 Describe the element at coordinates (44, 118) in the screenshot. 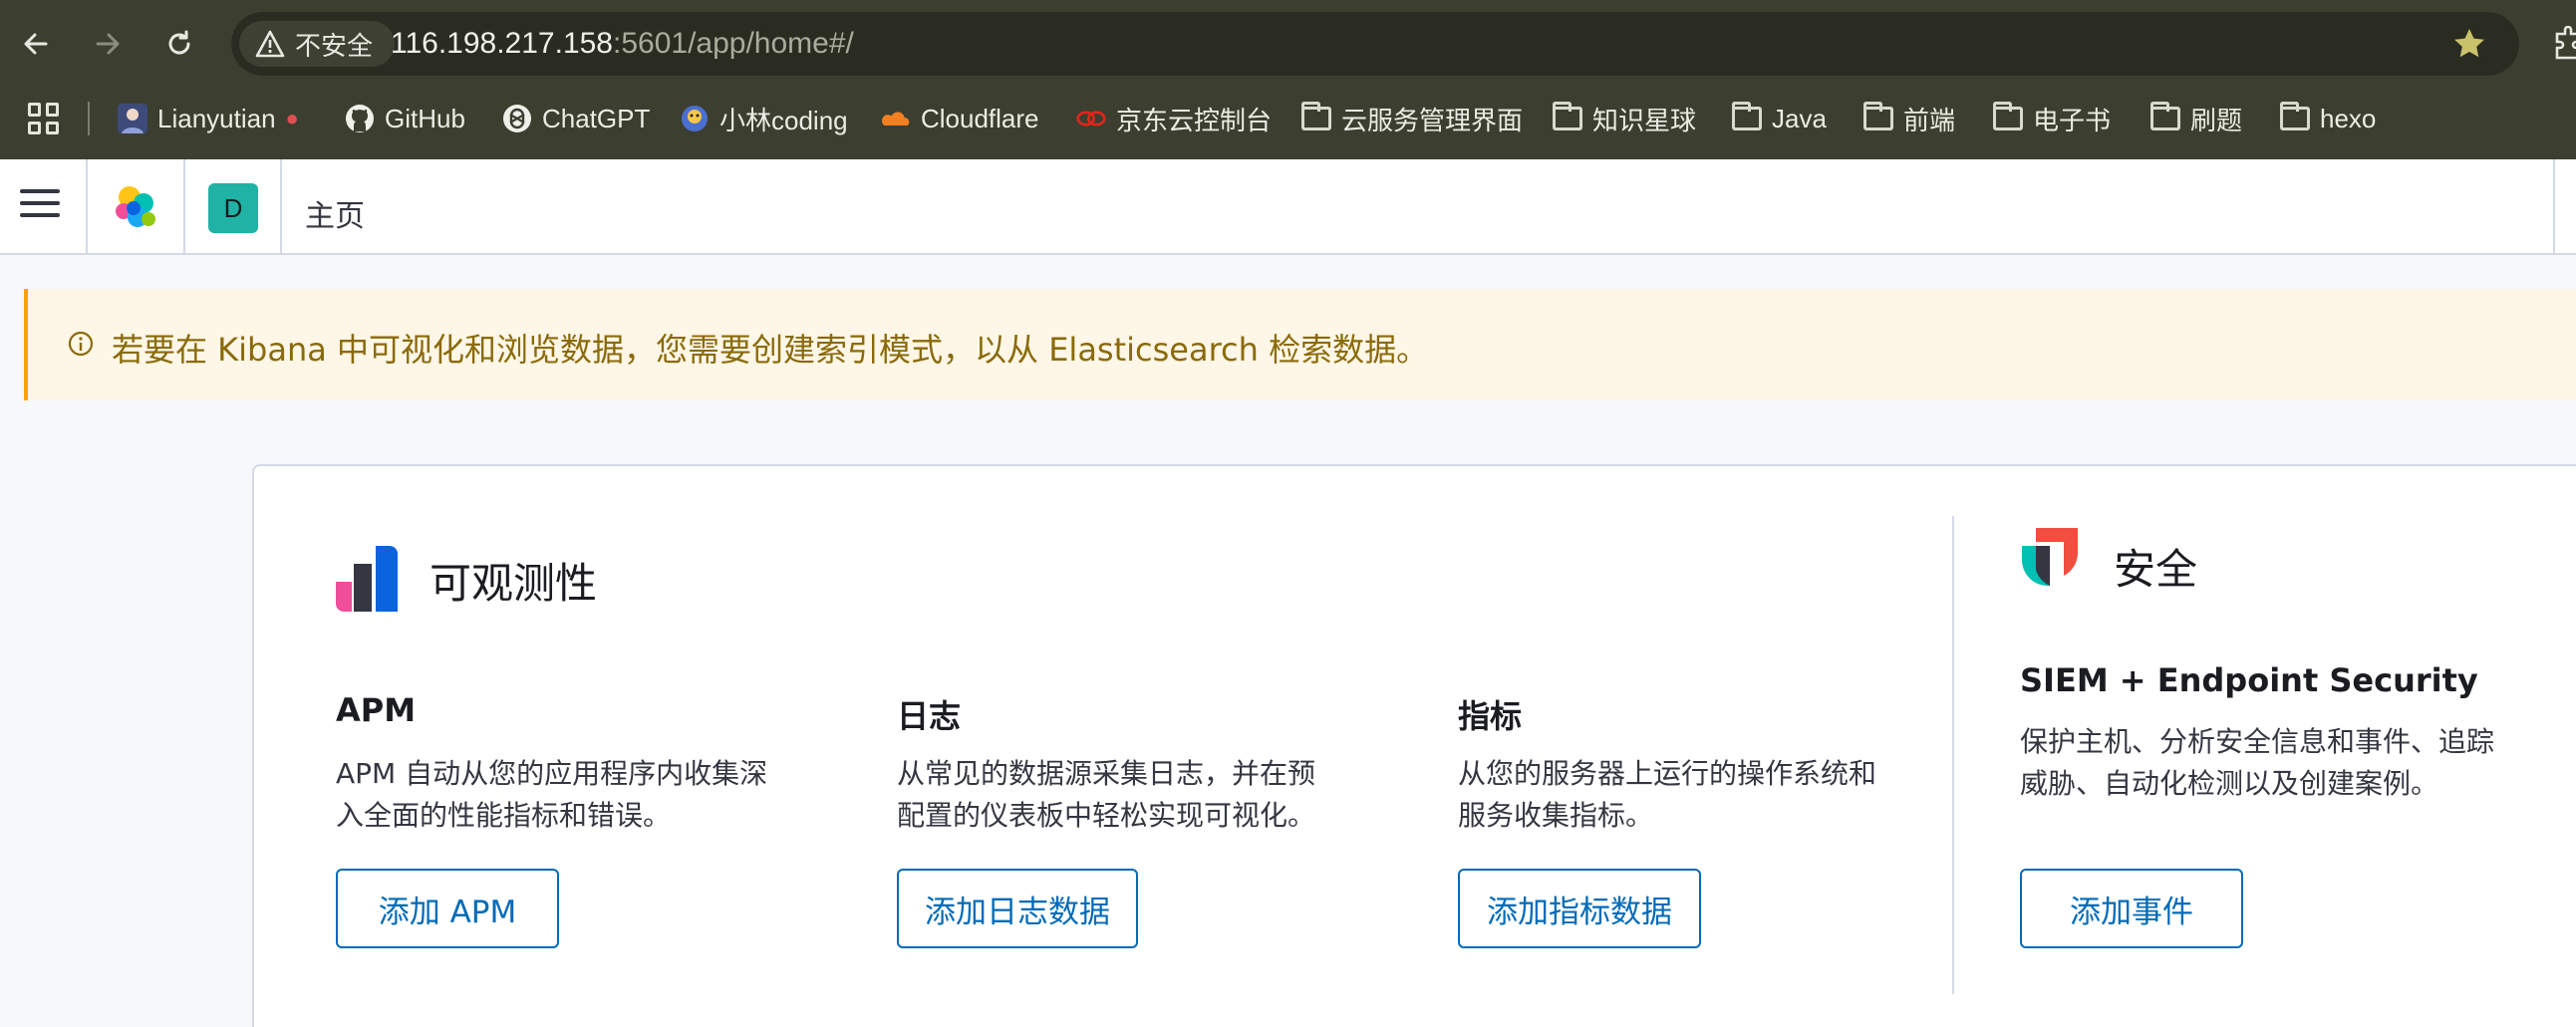

I see `apps-grid-icon` at that location.